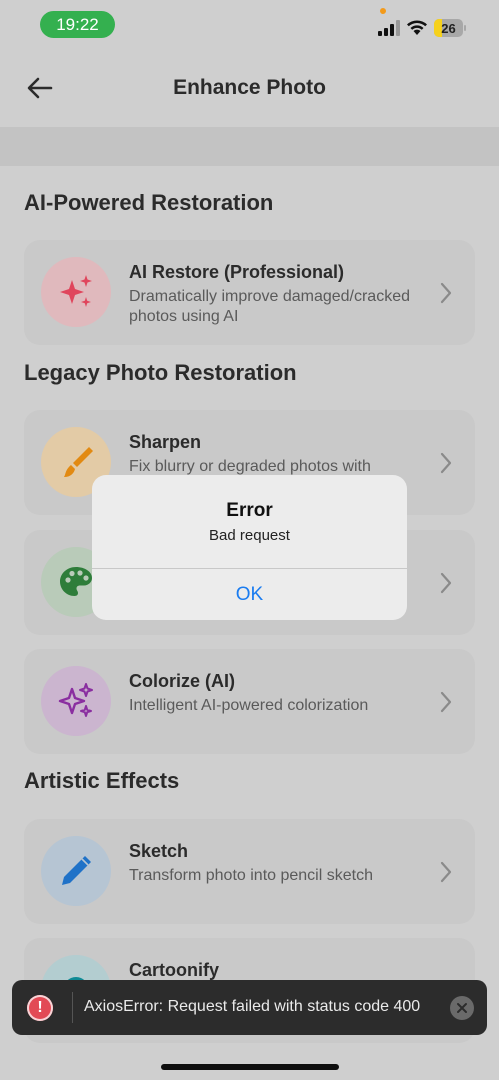 The height and width of the screenshot is (1080, 499). I want to click on card-title: Colorize (AI), so click(182, 681).